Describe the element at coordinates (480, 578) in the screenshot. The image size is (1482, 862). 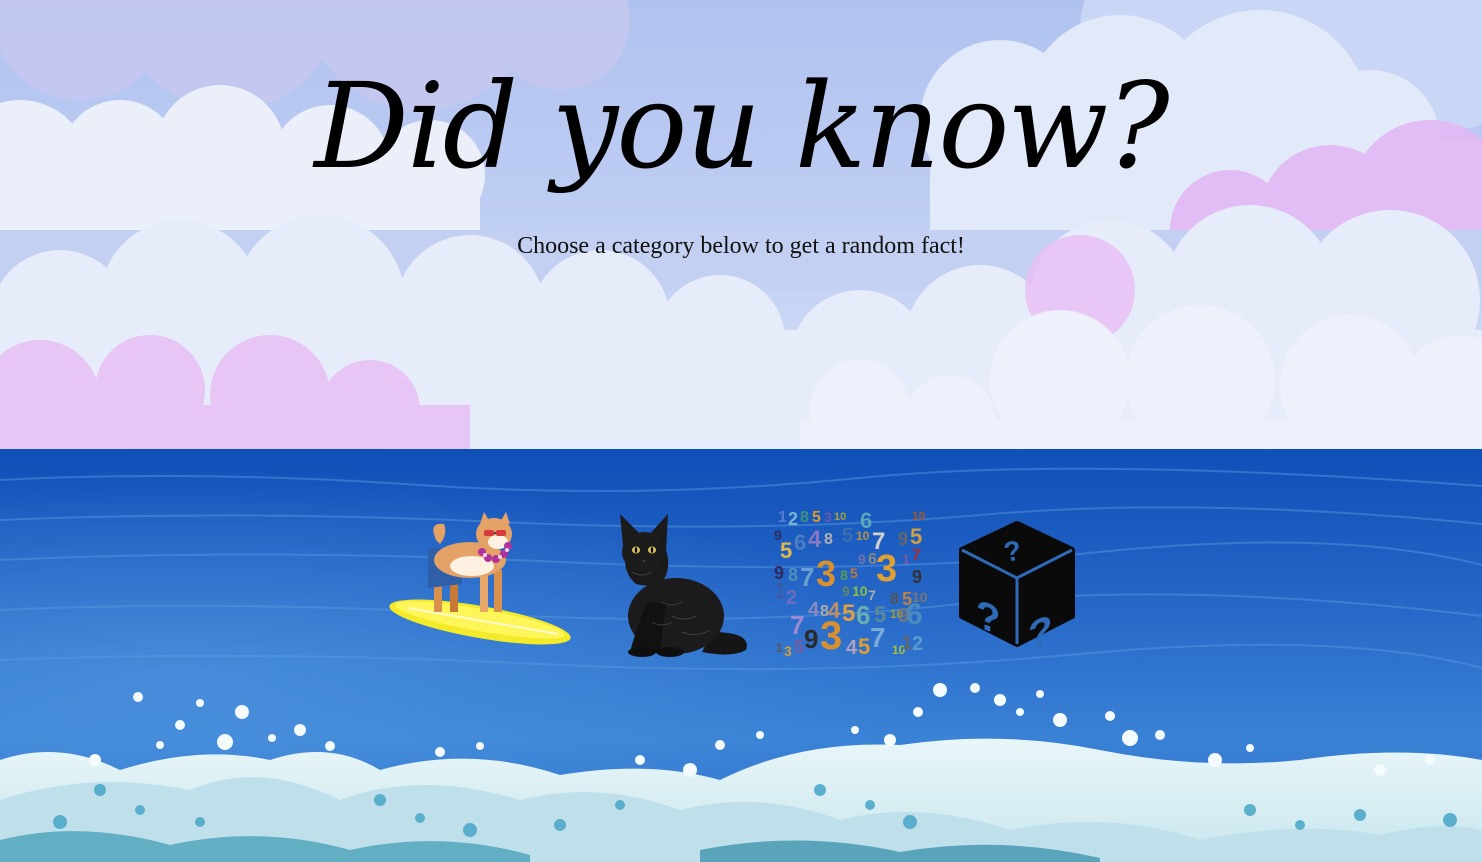
I see `surfing-dog-icon` at that location.